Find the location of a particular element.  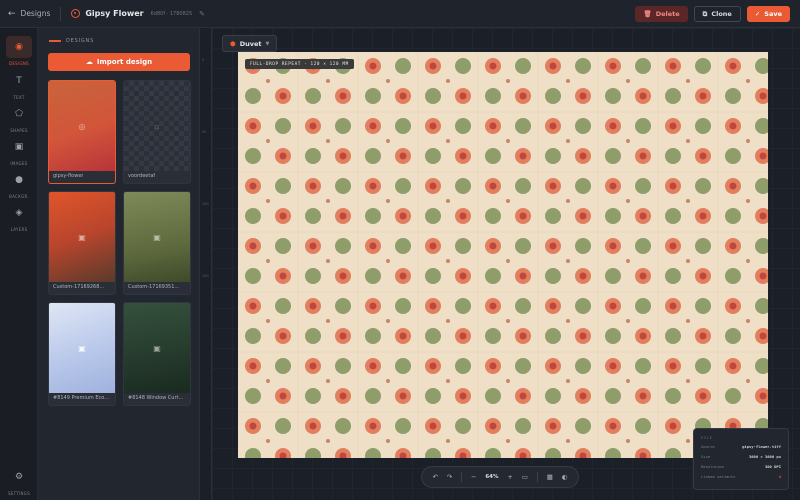

design-meta: 6d80f · 1780825 is located at coordinates (171, 13).